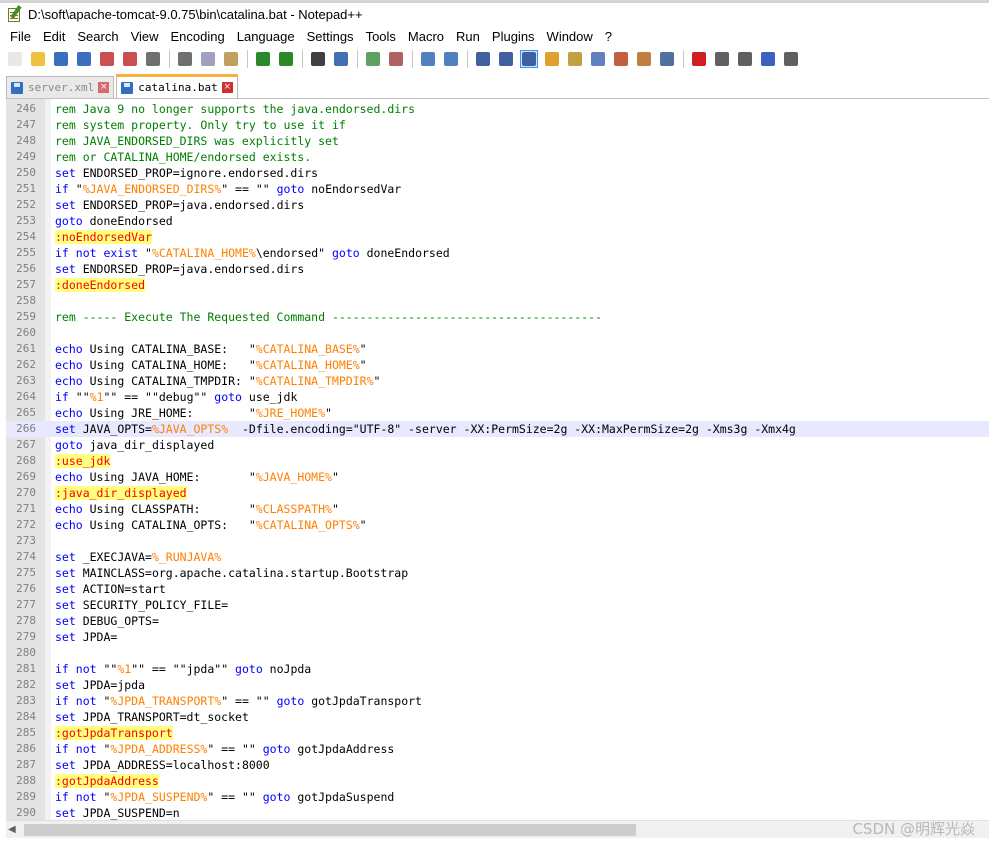 This screenshot has height=846, width=989. I want to click on record-macro-icon, so click(699, 59).